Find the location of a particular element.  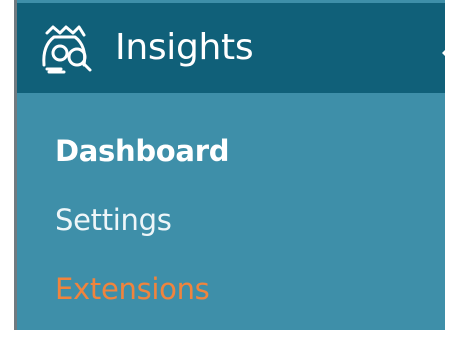

submenu-item-dashboard: Dashboard is located at coordinates (142, 160).